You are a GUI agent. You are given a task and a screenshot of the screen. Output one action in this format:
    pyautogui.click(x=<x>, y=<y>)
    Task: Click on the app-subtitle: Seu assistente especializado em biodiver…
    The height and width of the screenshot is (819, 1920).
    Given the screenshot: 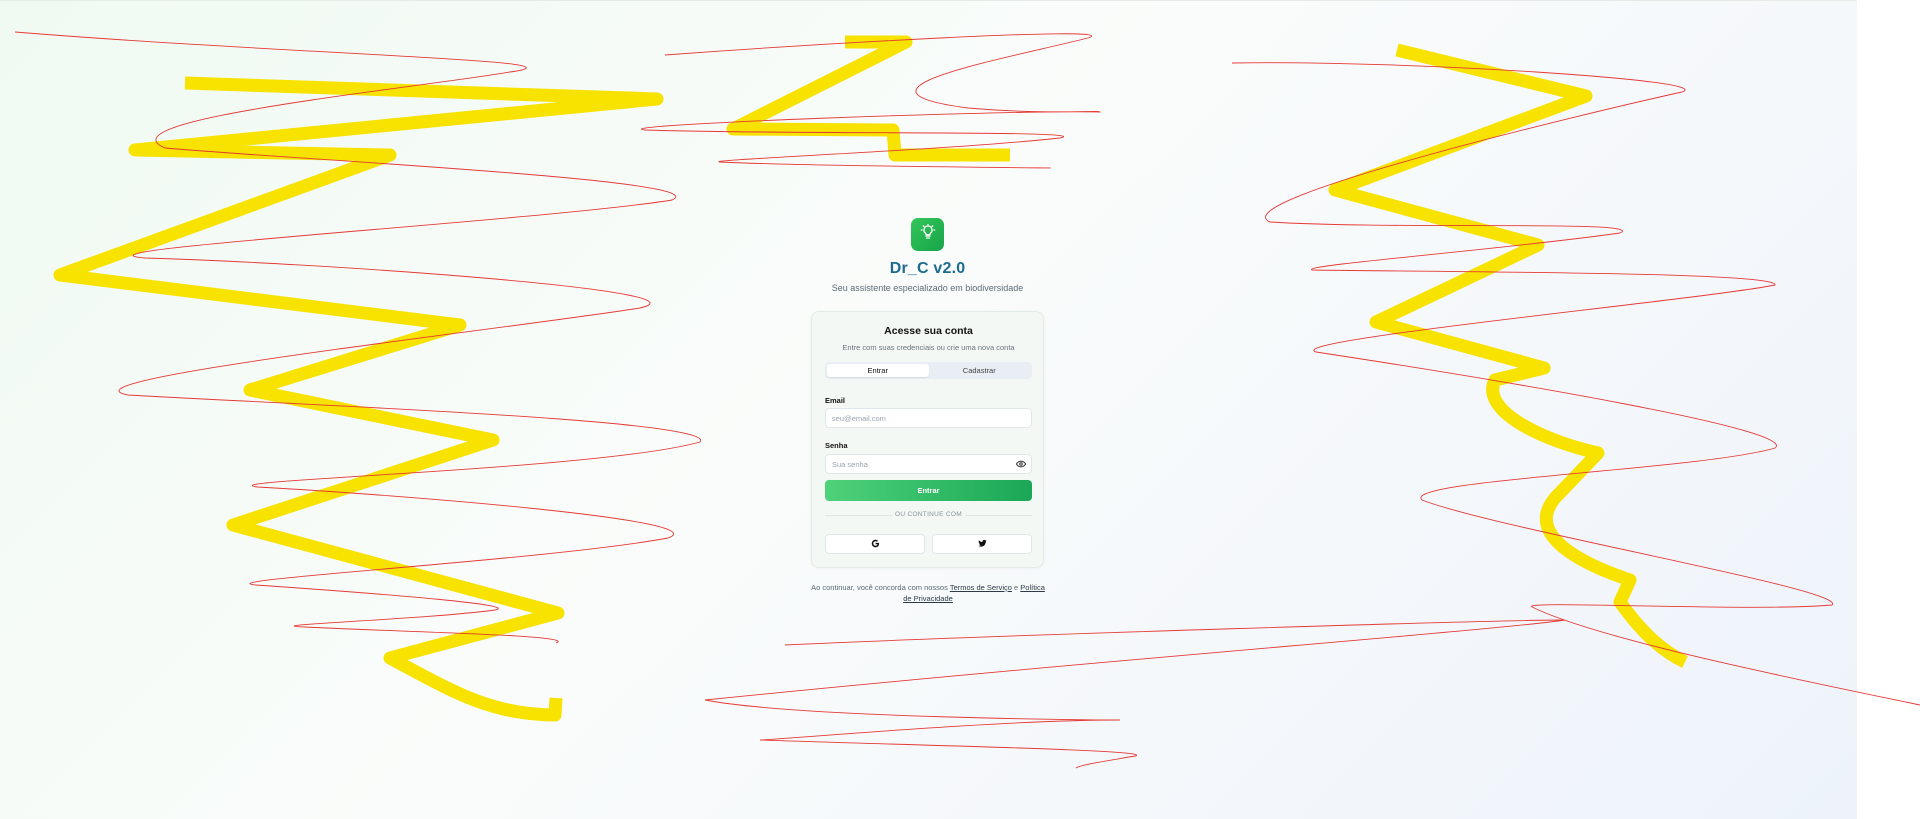 What is the action you would take?
    pyautogui.click(x=927, y=288)
    